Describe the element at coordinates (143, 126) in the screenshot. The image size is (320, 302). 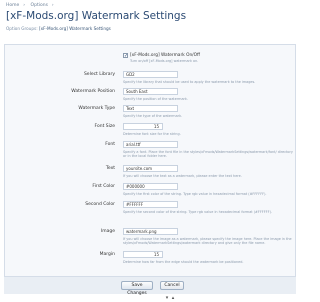
I see `font-size-input: 15` at that location.